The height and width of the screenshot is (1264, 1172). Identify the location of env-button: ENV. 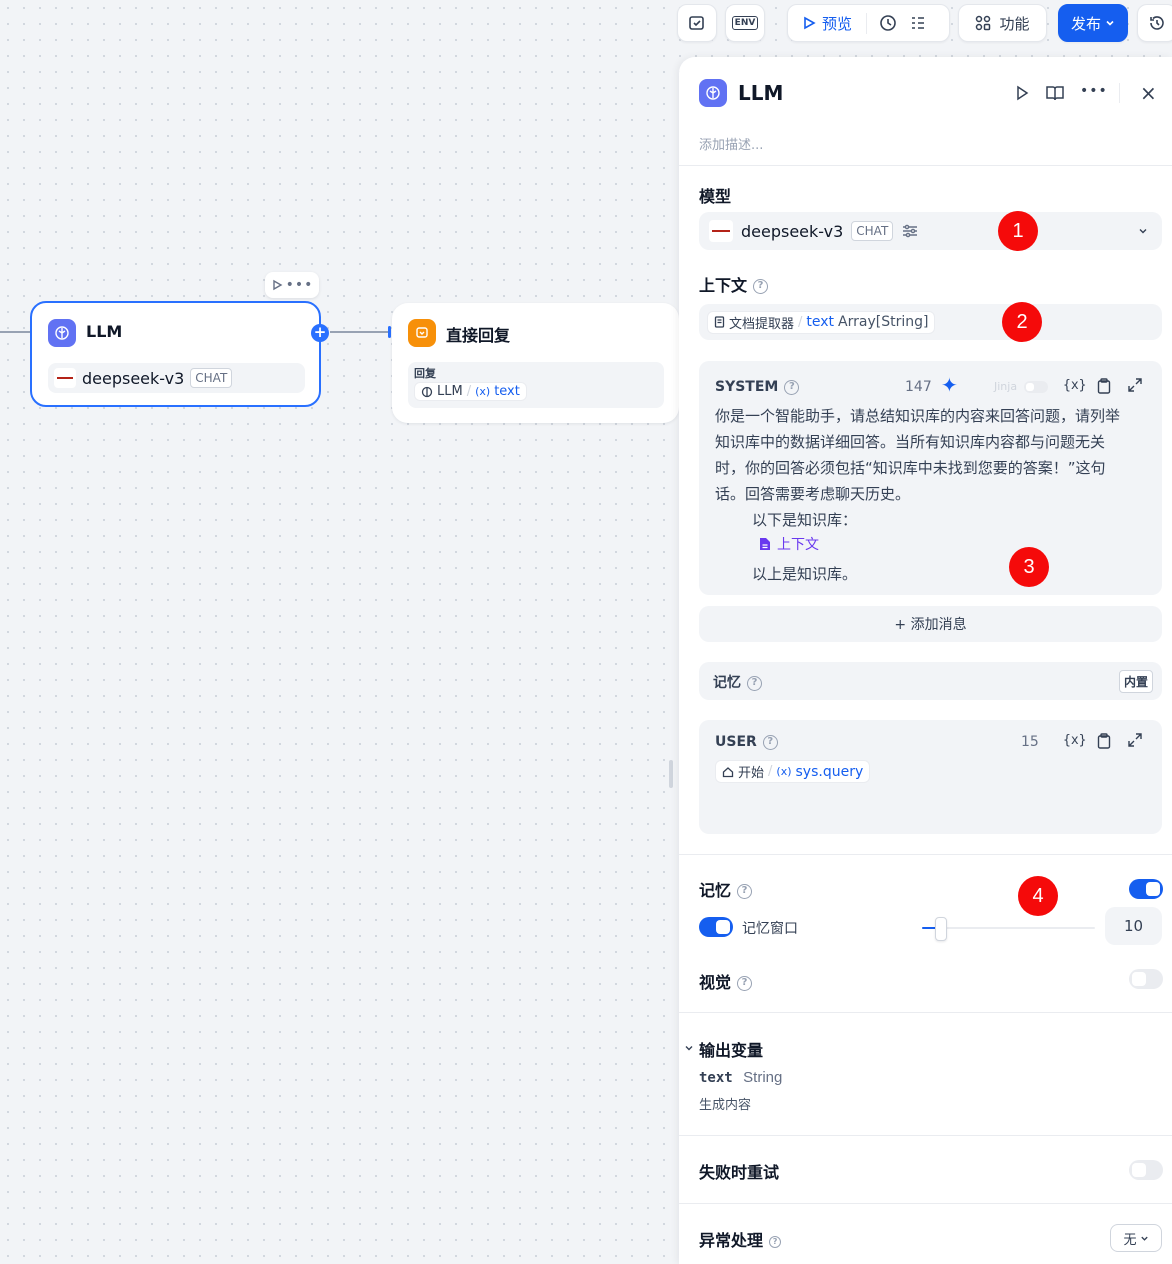
(745, 23).